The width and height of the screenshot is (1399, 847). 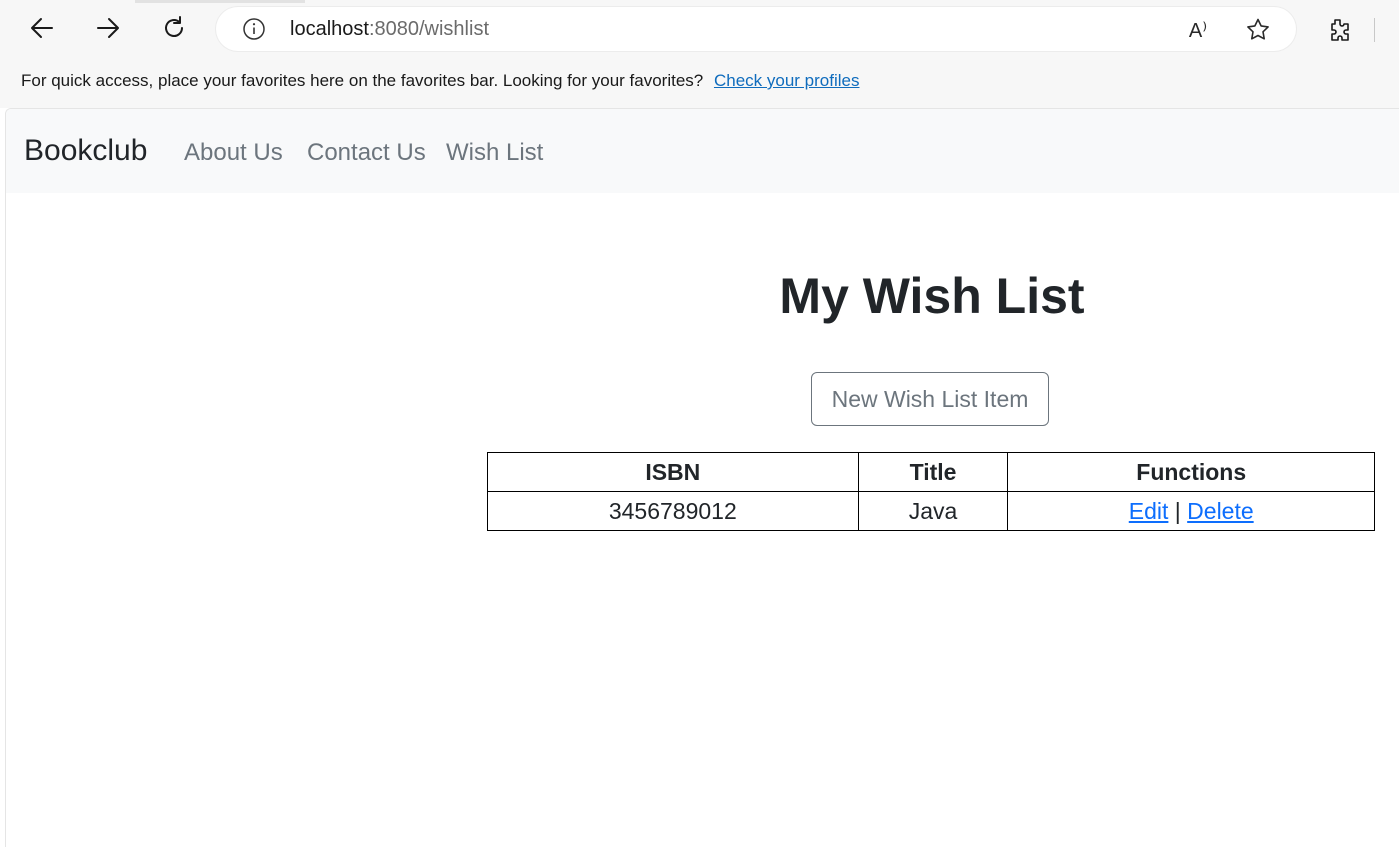 I want to click on table-row: 3456789012 Java Edit | Delete, so click(x=931, y=511).